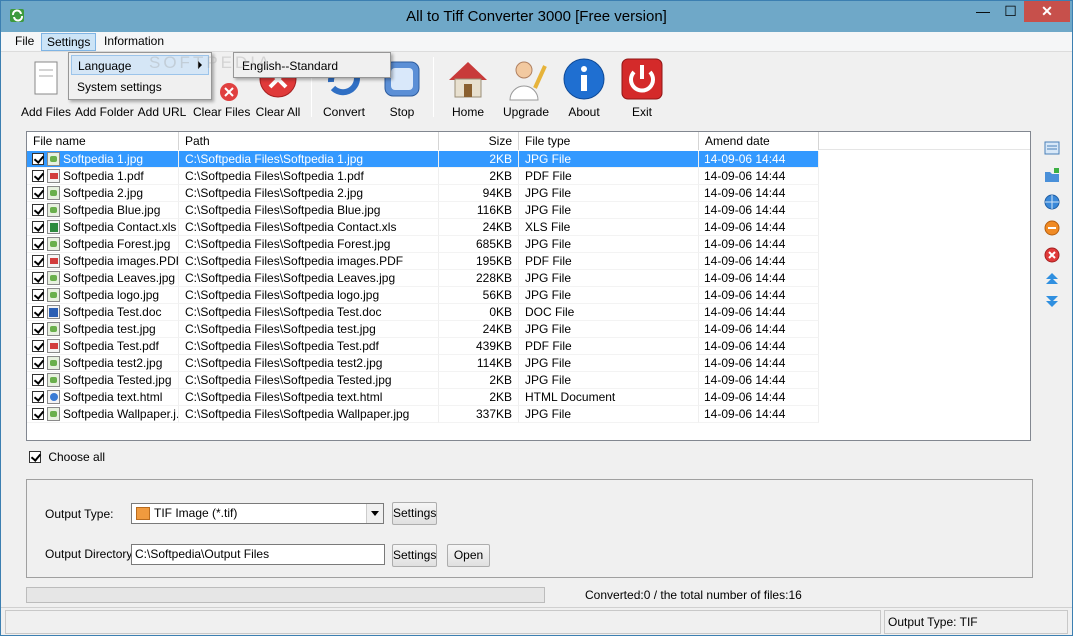  I want to click on remove-icon, so click(1052, 228).